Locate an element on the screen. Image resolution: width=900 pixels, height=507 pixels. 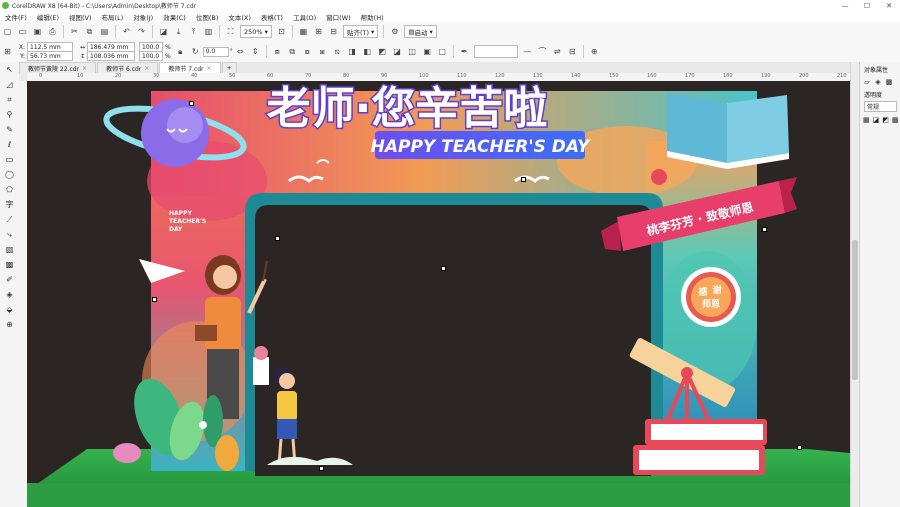
menu-object: 对象(J) is located at coordinates (143, 17).